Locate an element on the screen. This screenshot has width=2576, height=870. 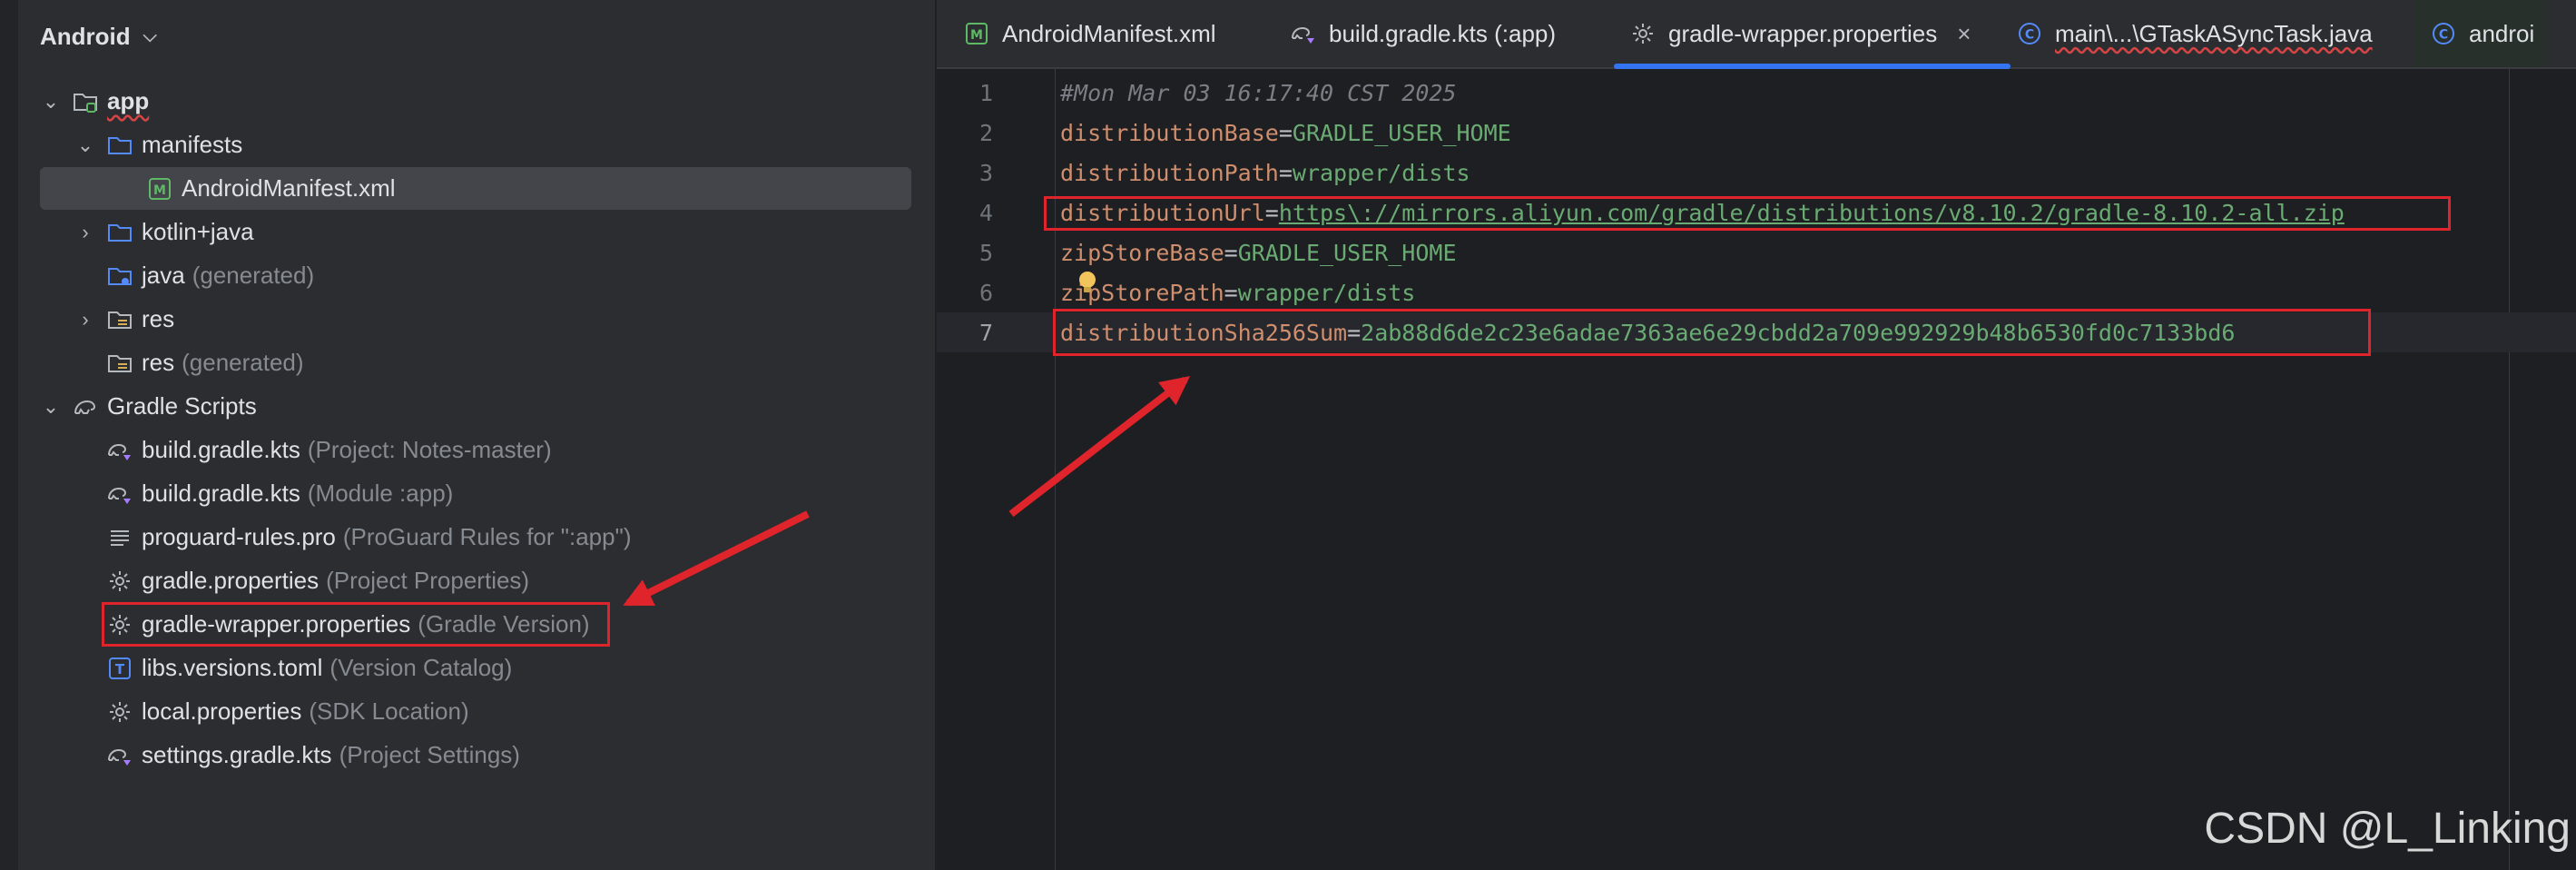
generated-folder-icon is located at coordinates (119, 276).